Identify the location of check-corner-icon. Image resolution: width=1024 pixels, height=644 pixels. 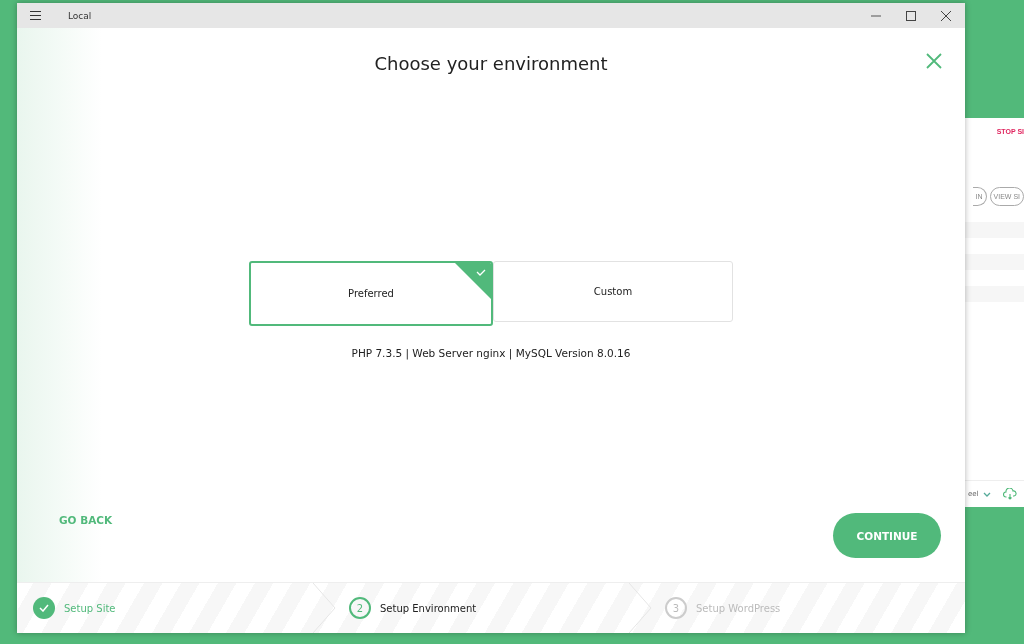
(472, 281).